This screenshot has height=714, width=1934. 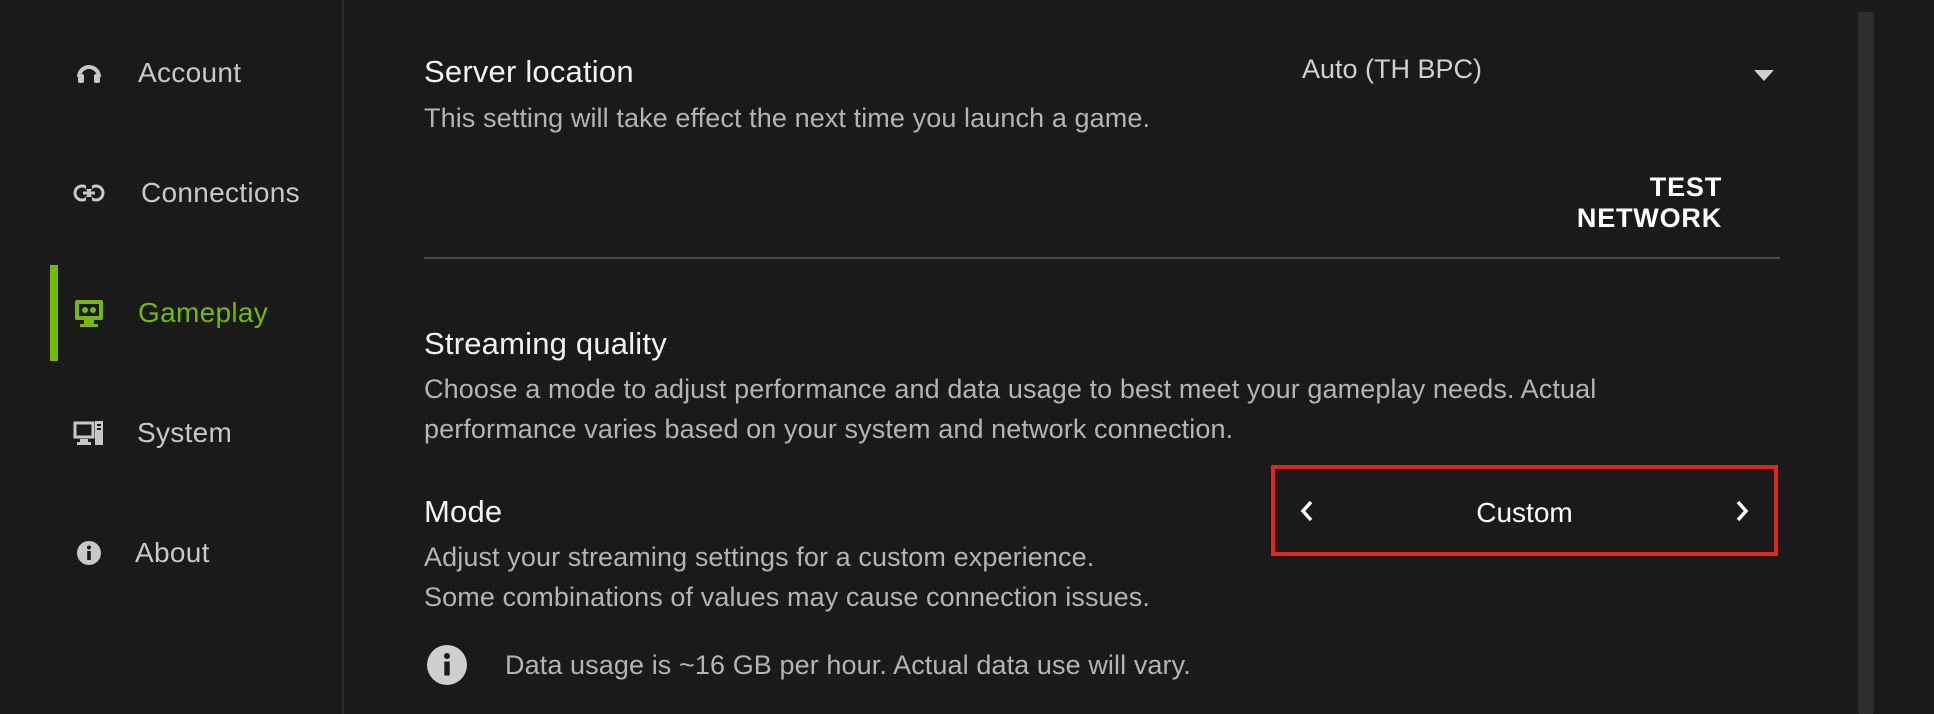 I want to click on section-divider, so click(x=1102, y=258).